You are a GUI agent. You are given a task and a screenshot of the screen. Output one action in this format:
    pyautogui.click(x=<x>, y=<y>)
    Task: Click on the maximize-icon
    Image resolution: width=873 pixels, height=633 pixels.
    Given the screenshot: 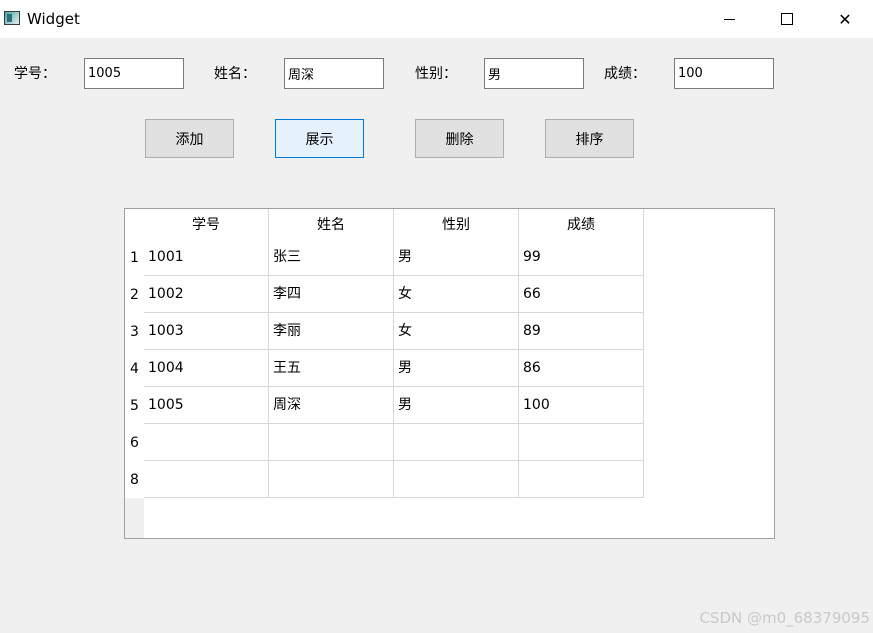 What is the action you would take?
    pyautogui.click(x=787, y=19)
    